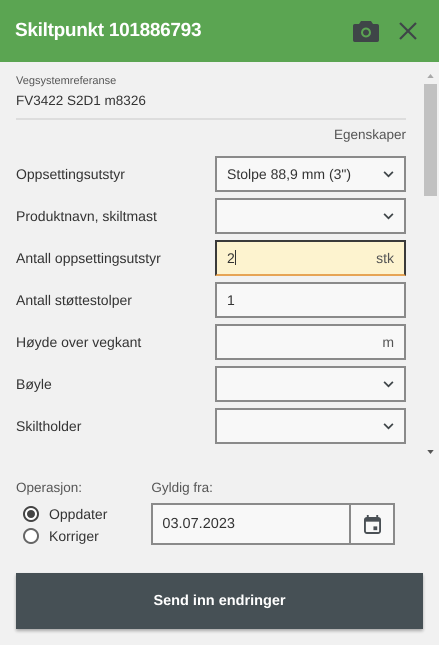 The image size is (439, 645). What do you see at coordinates (182, 487) in the screenshot?
I see `date-label: Gyldig fra:` at bounding box center [182, 487].